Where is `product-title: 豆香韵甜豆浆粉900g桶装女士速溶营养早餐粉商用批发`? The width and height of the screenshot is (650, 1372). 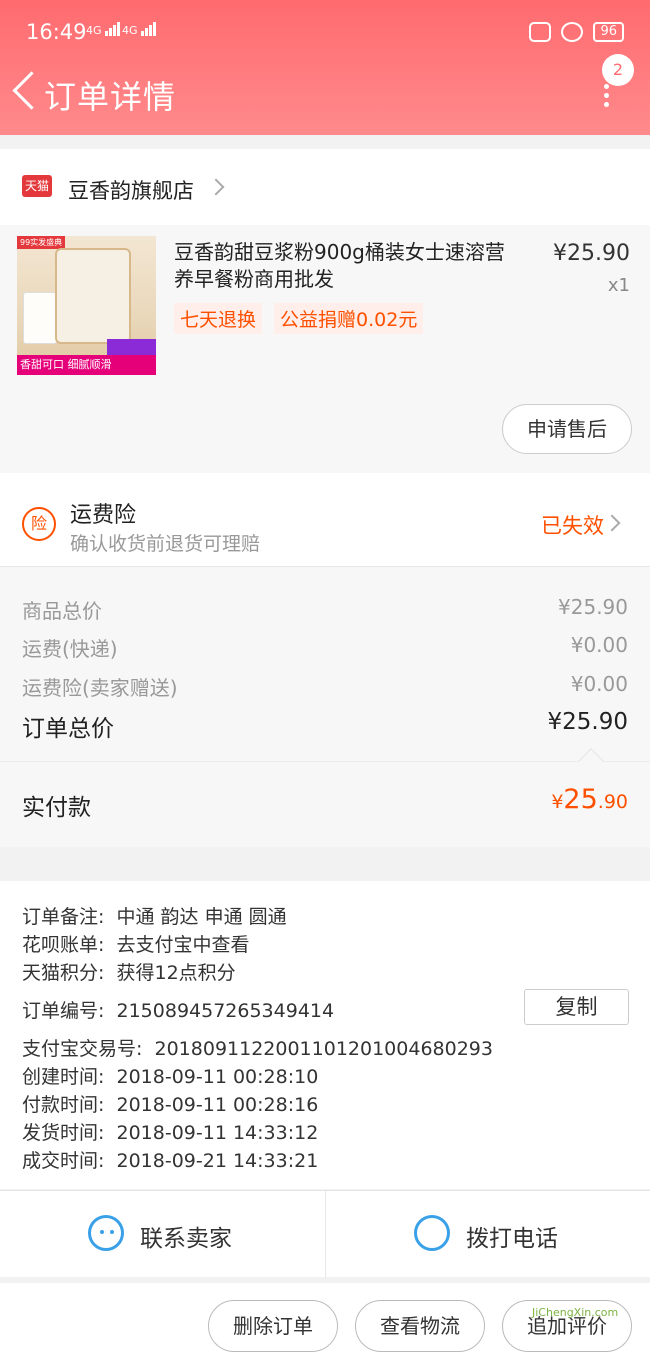
product-title: 豆香韵甜豆浆粉900g桶装女士速溶营养早餐粉商用批发 is located at coordinates (349, 266).